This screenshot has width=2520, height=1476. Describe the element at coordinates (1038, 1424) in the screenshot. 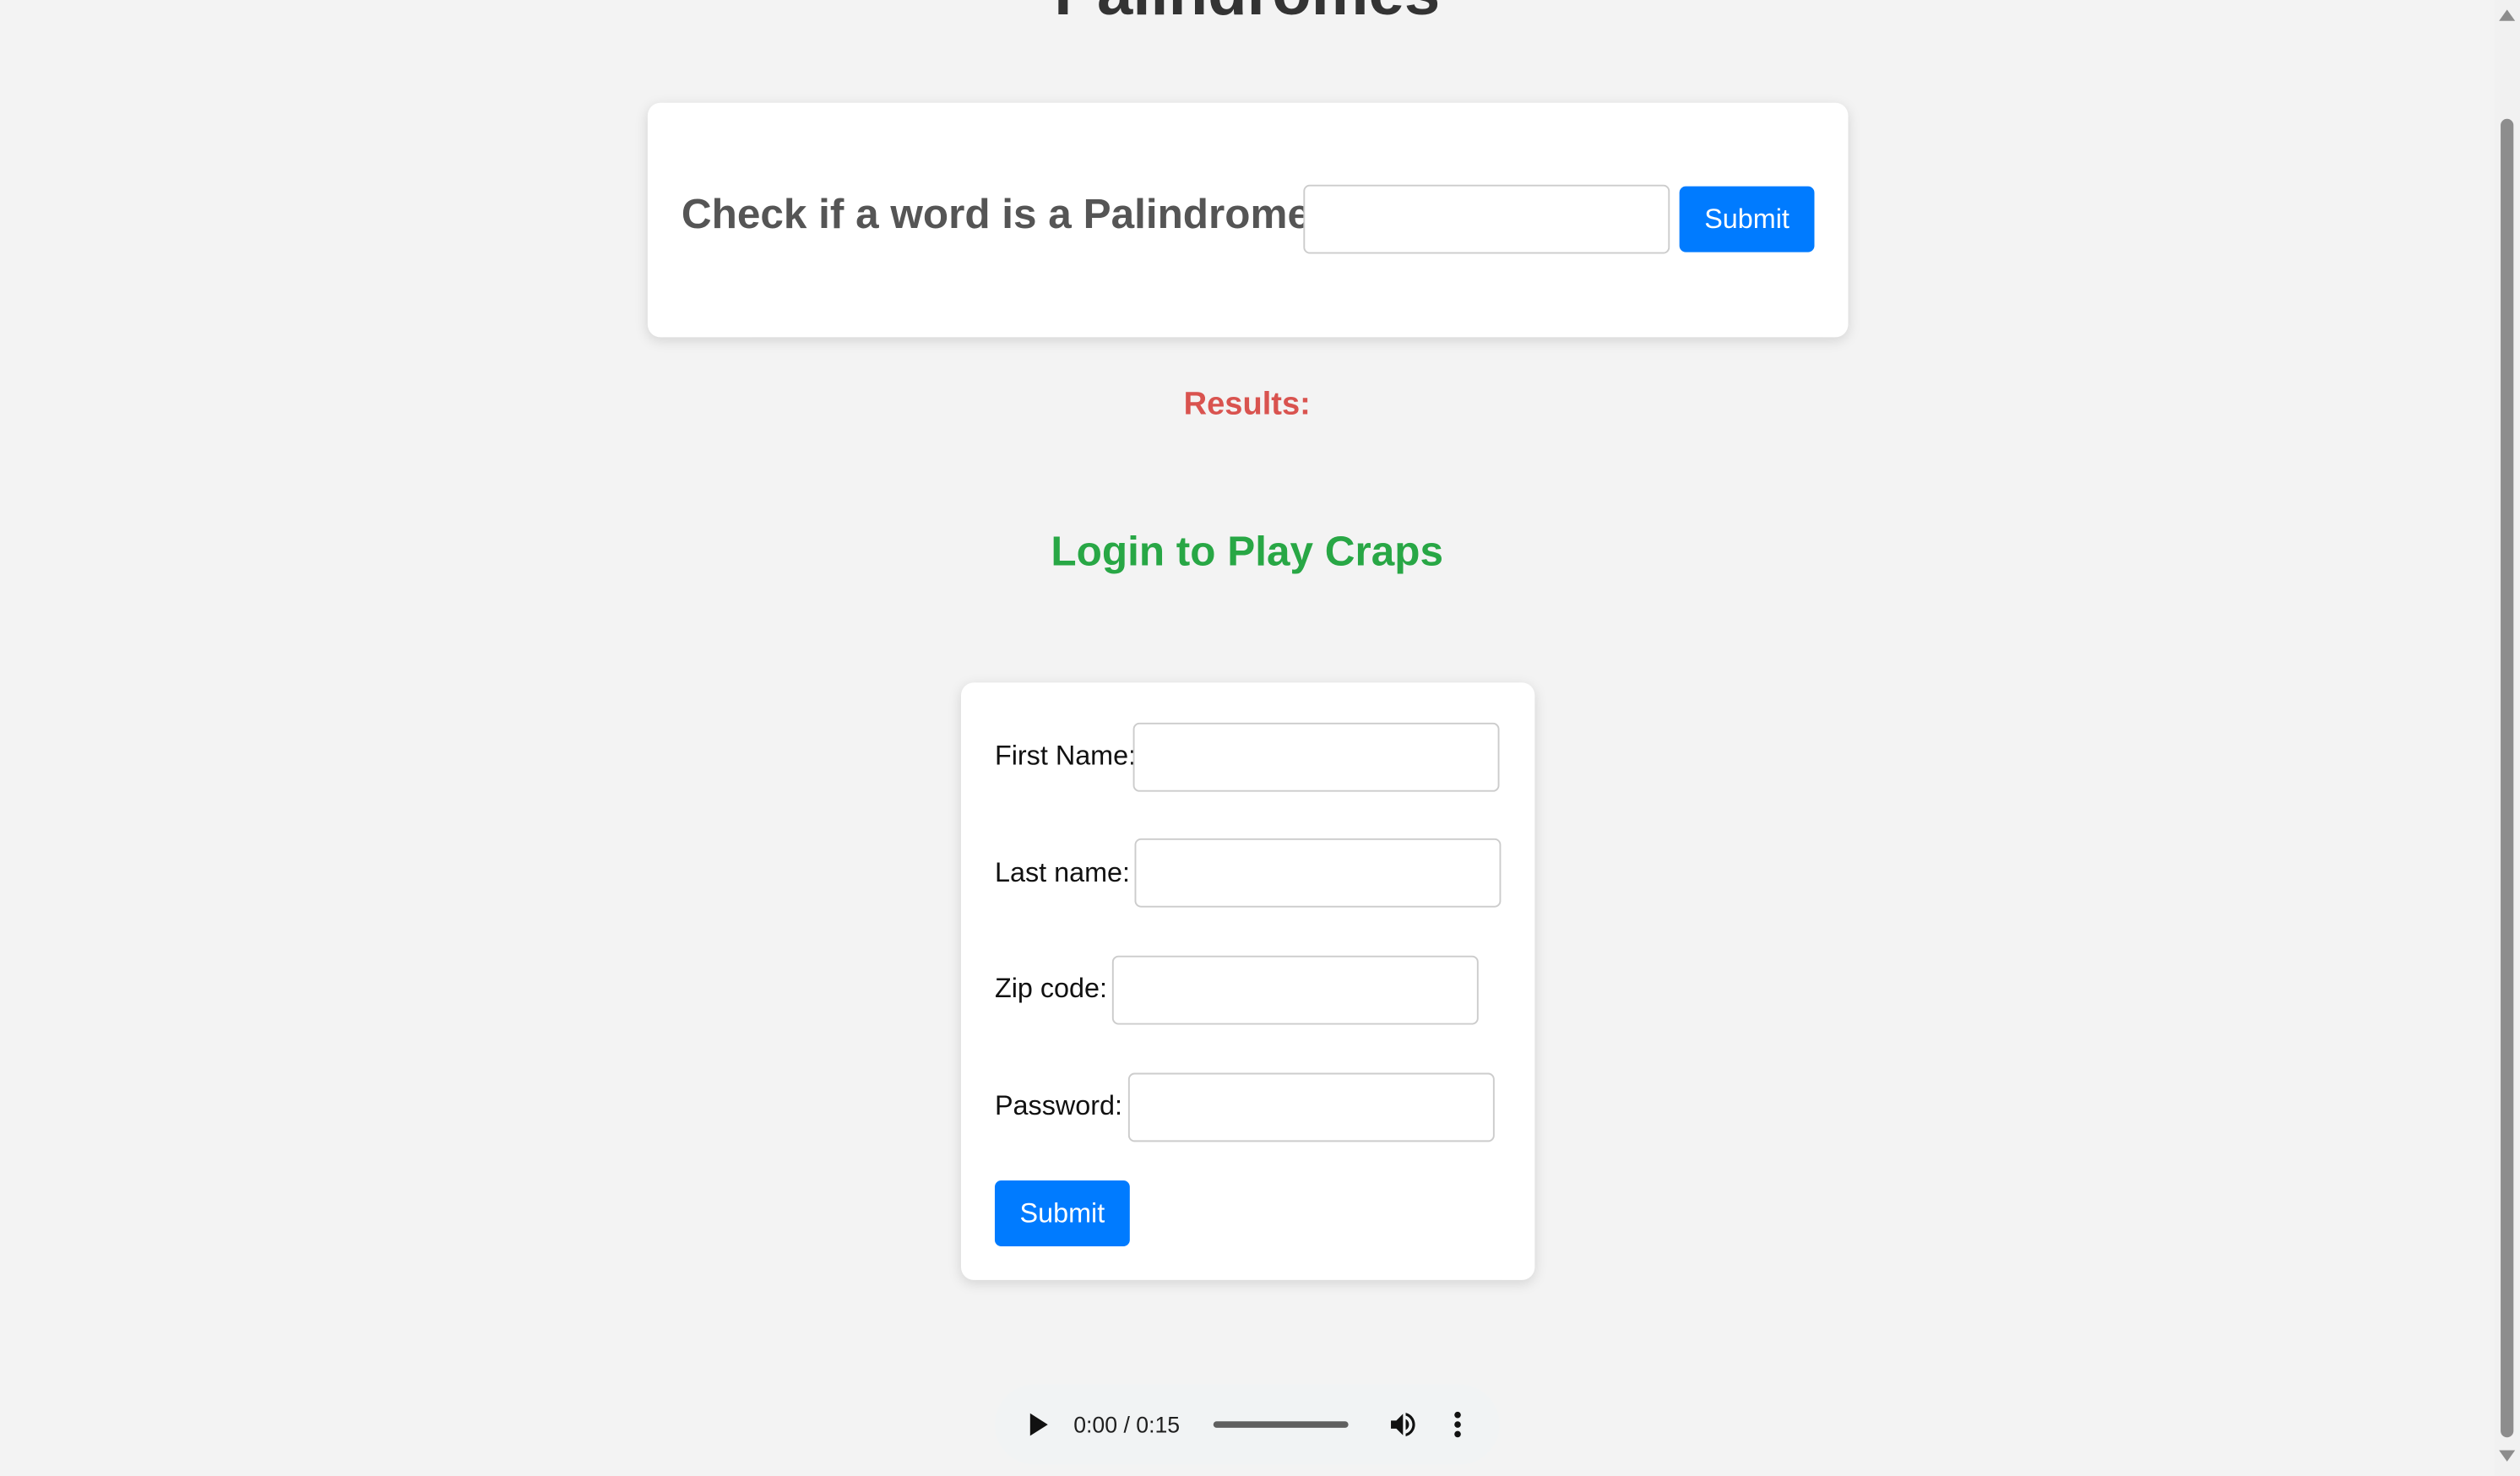

I see `play-icon` at that location.